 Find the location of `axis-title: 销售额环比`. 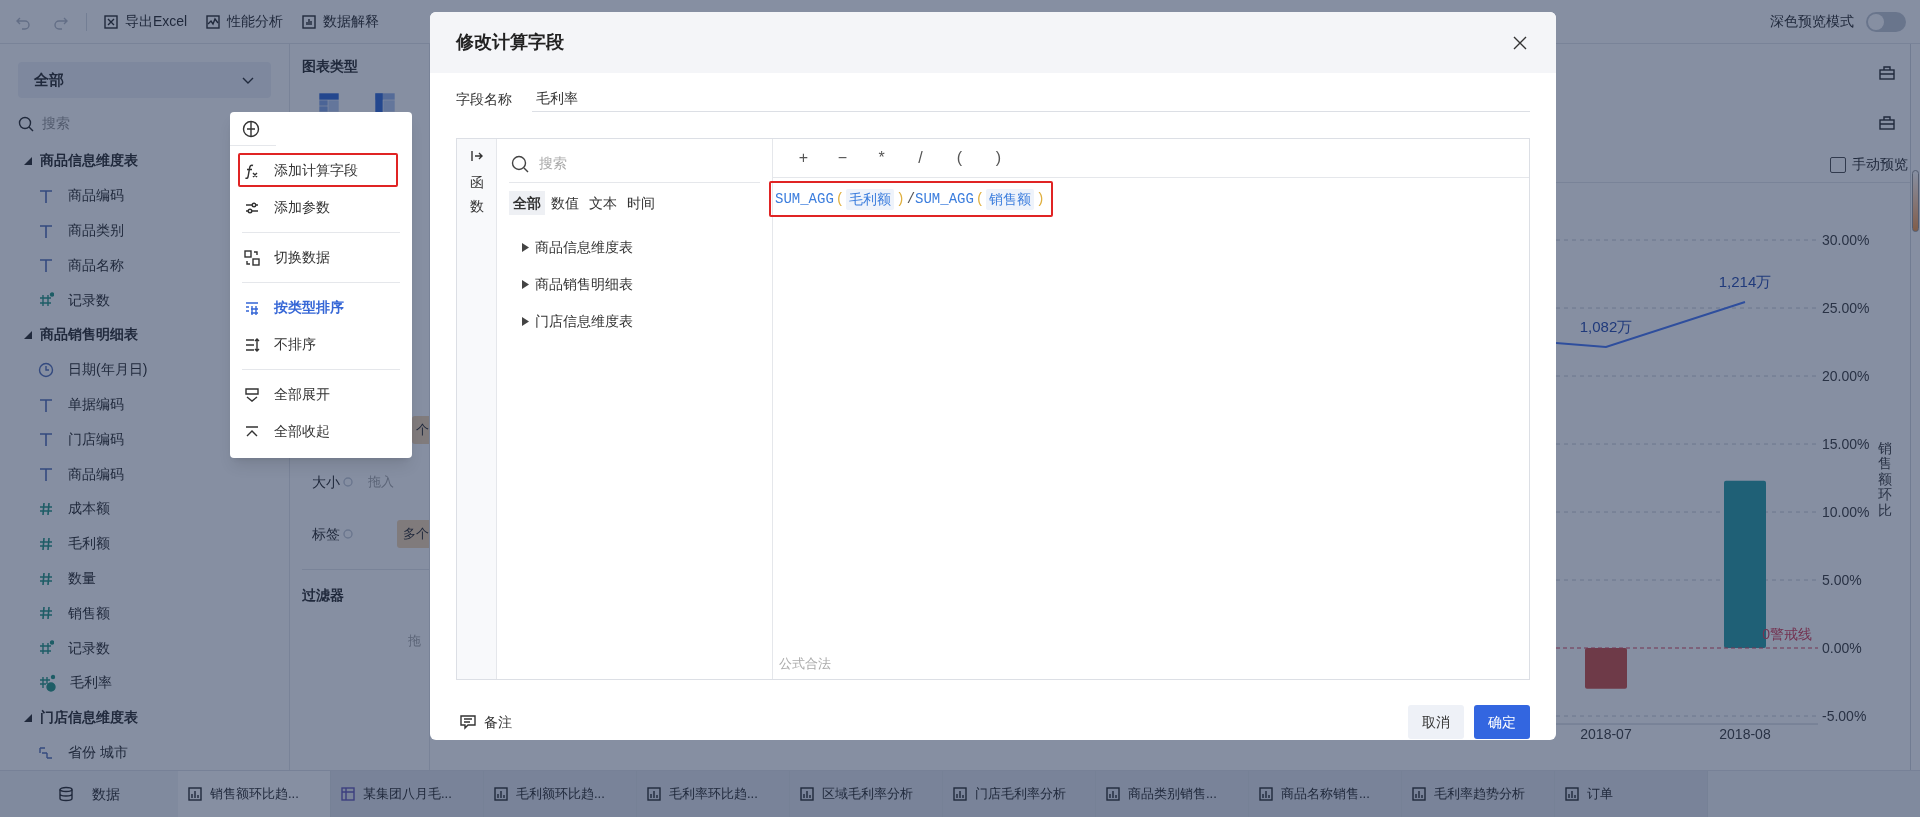

axis-title: 销售额环比 is located at coordinates (1885, 479).